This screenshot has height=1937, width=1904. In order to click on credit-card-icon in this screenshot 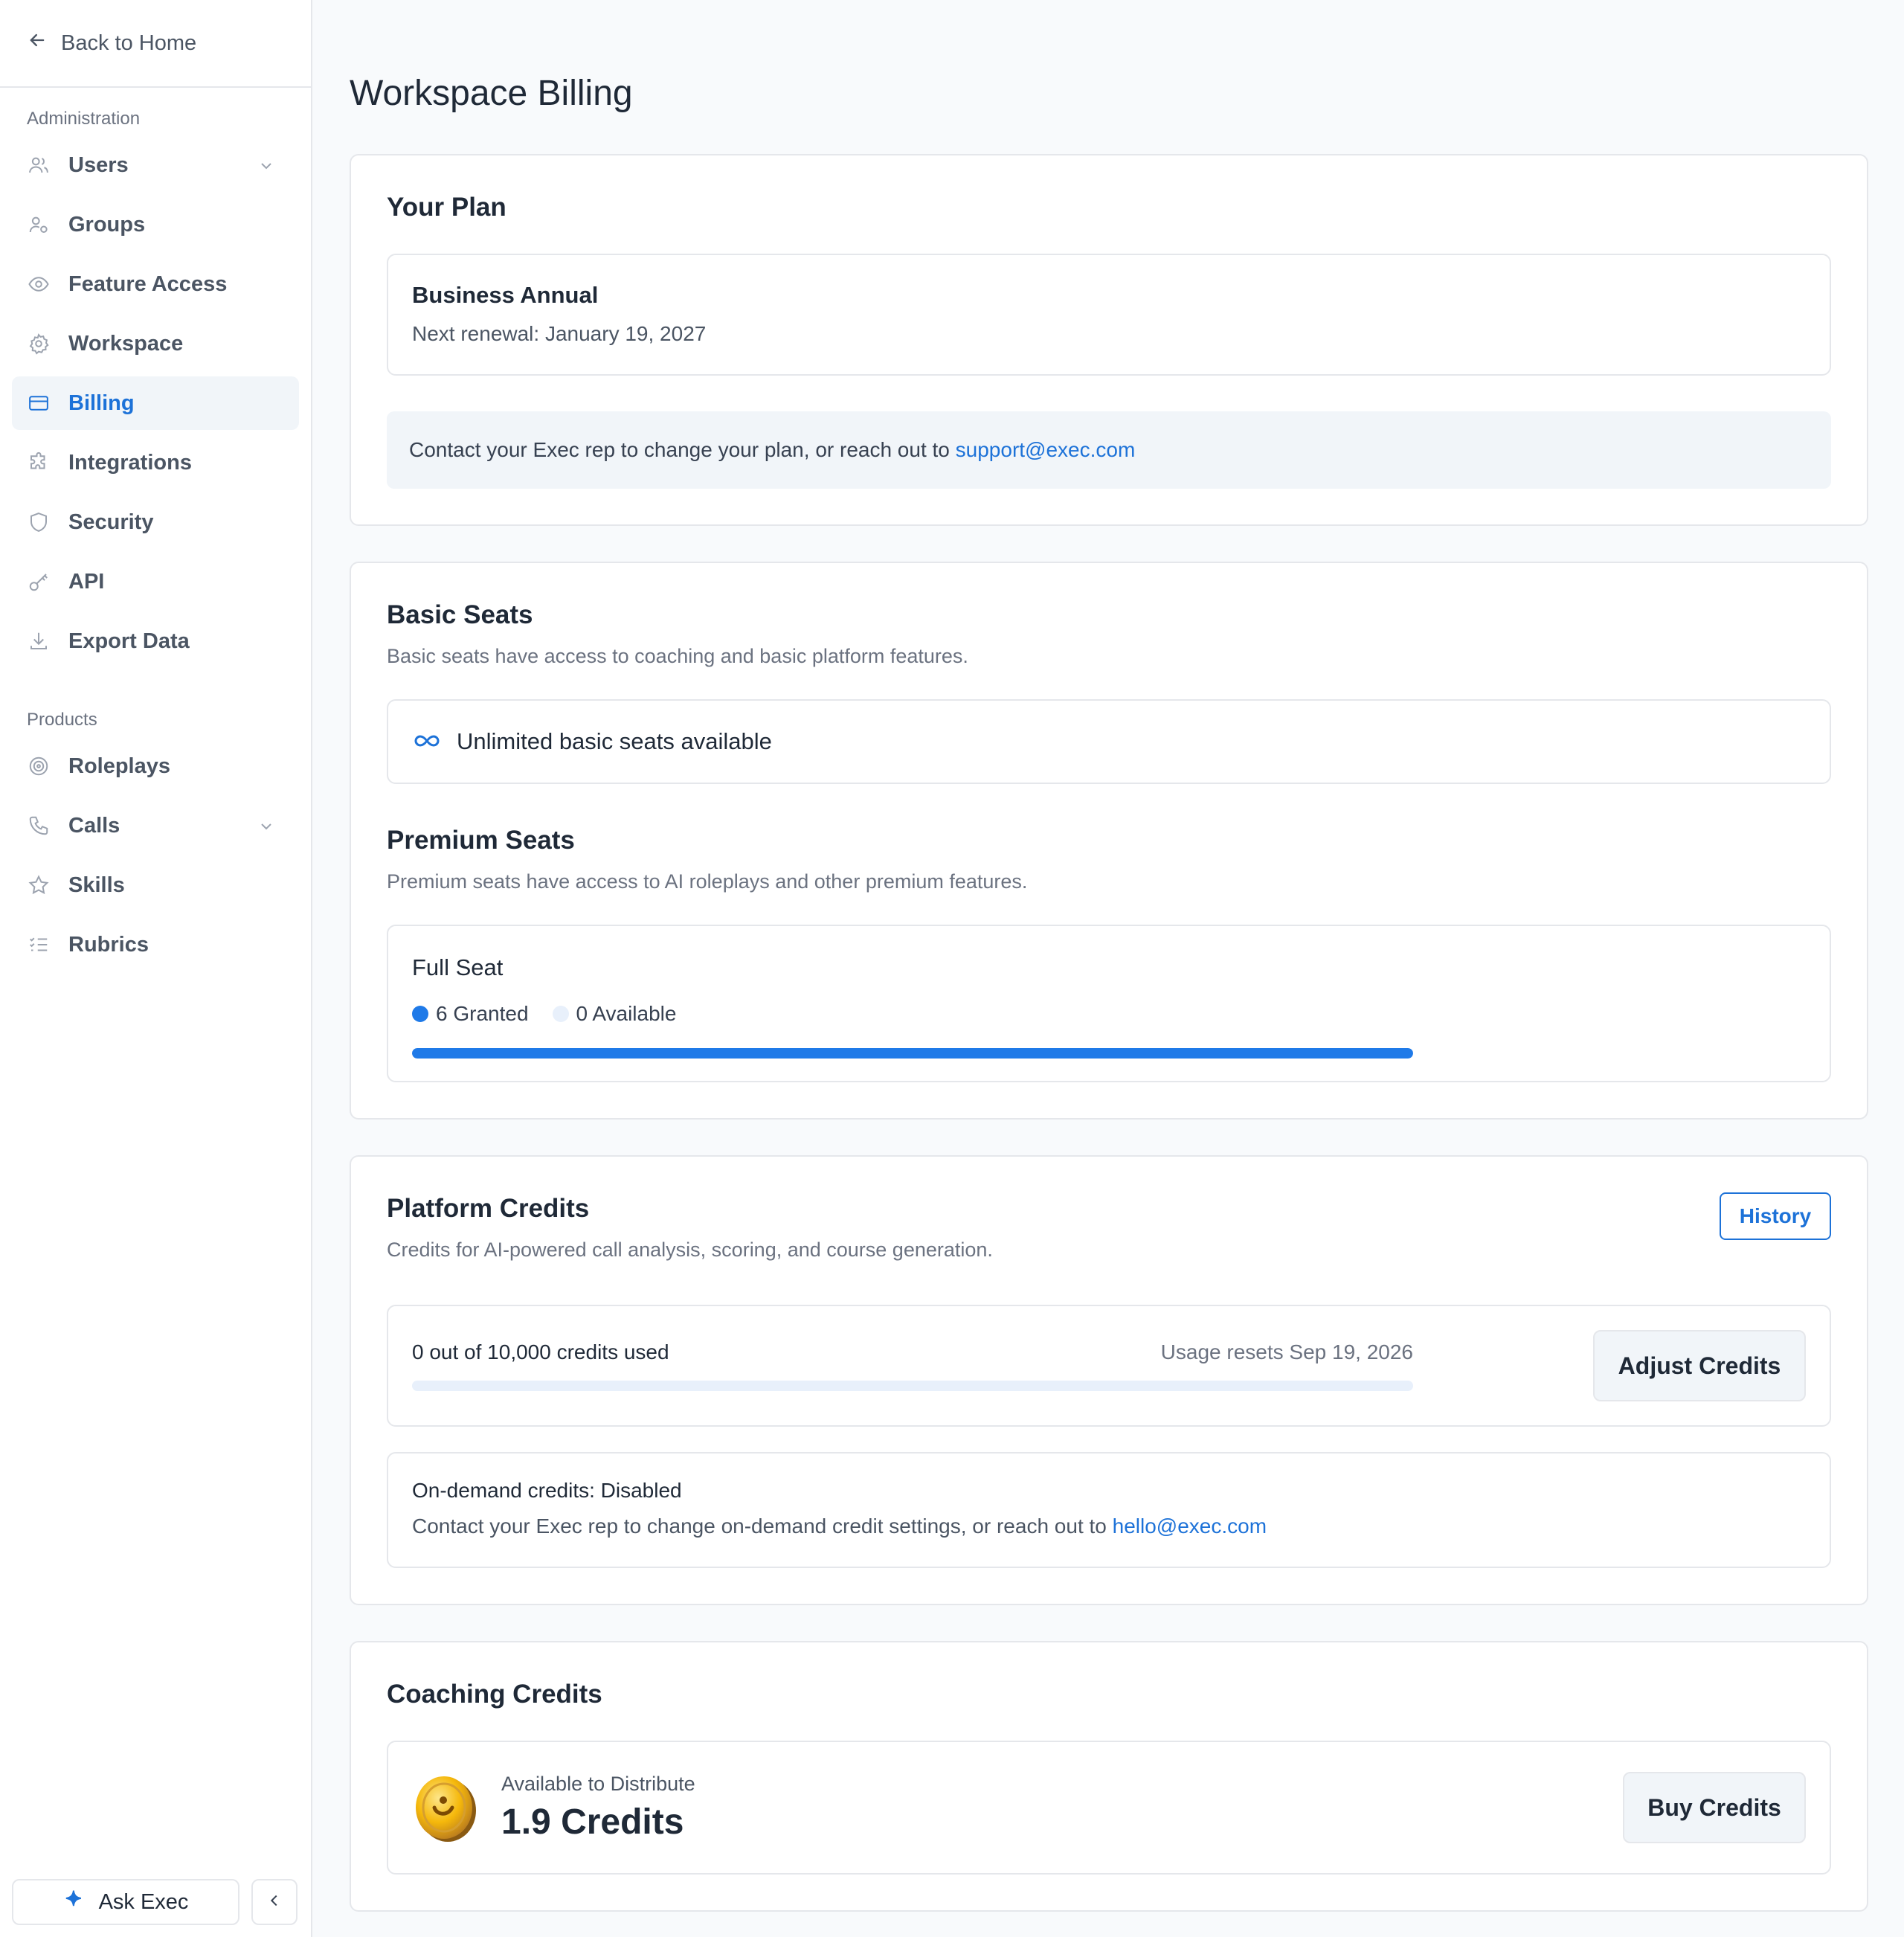, I will do `click(39, 403)`.